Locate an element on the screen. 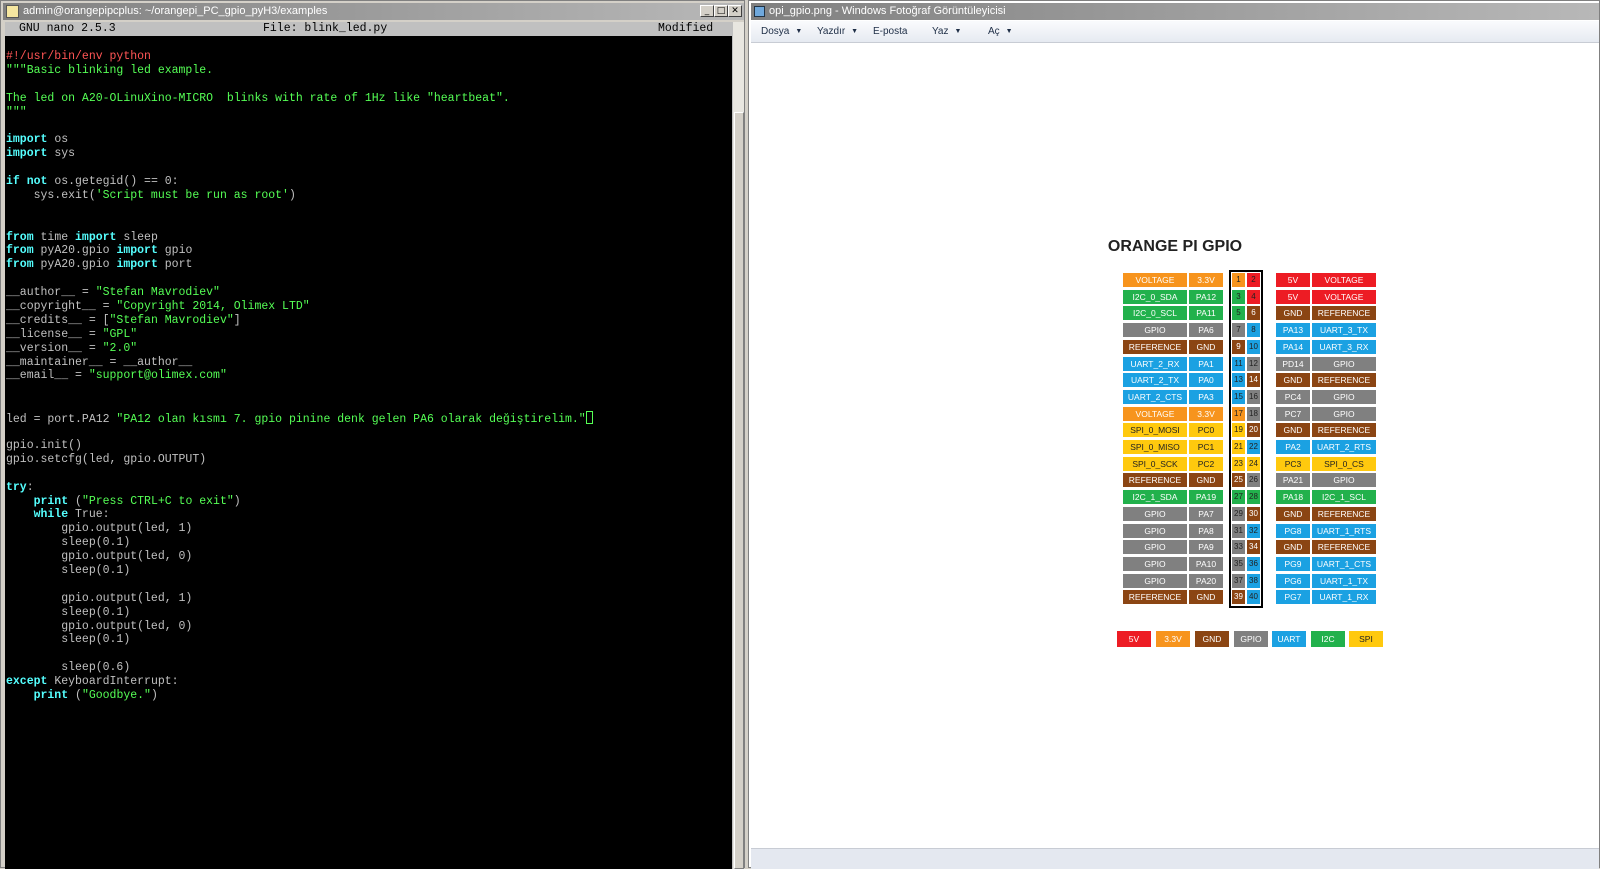 This screenshot has height=869, width=1600. code-line: import sys is located at coordinates (299, 154).